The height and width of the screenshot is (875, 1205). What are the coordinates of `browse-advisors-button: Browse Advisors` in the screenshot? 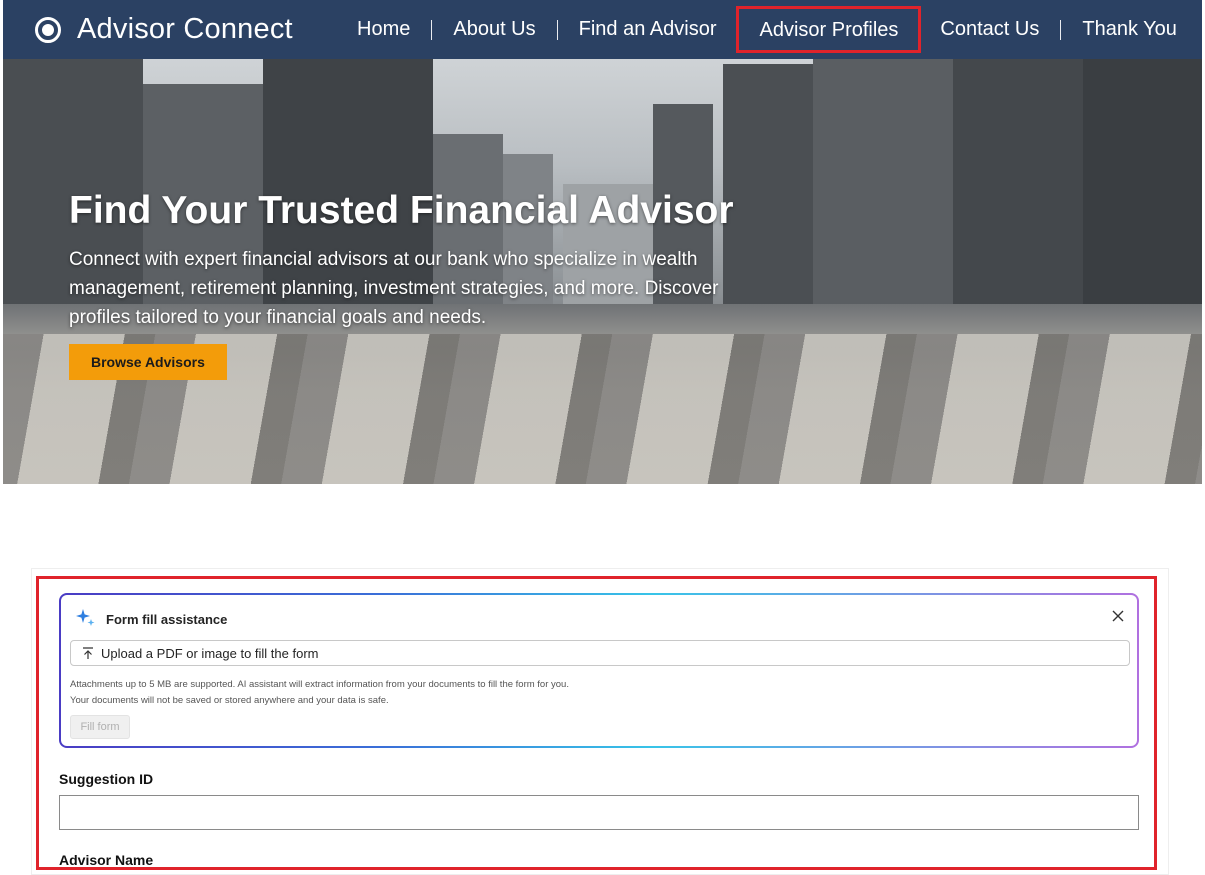 It's located at (148, 362).